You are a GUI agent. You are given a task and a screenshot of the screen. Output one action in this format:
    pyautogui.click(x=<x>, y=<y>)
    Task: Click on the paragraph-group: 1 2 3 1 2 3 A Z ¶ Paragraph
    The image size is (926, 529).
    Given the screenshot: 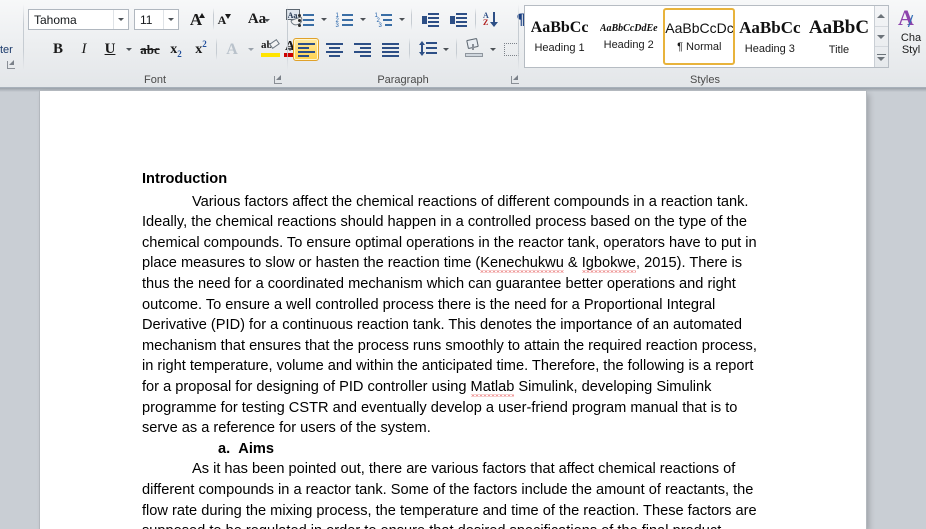 What is the action you would take?
    pyautogui.click(x=410, y=44)
    